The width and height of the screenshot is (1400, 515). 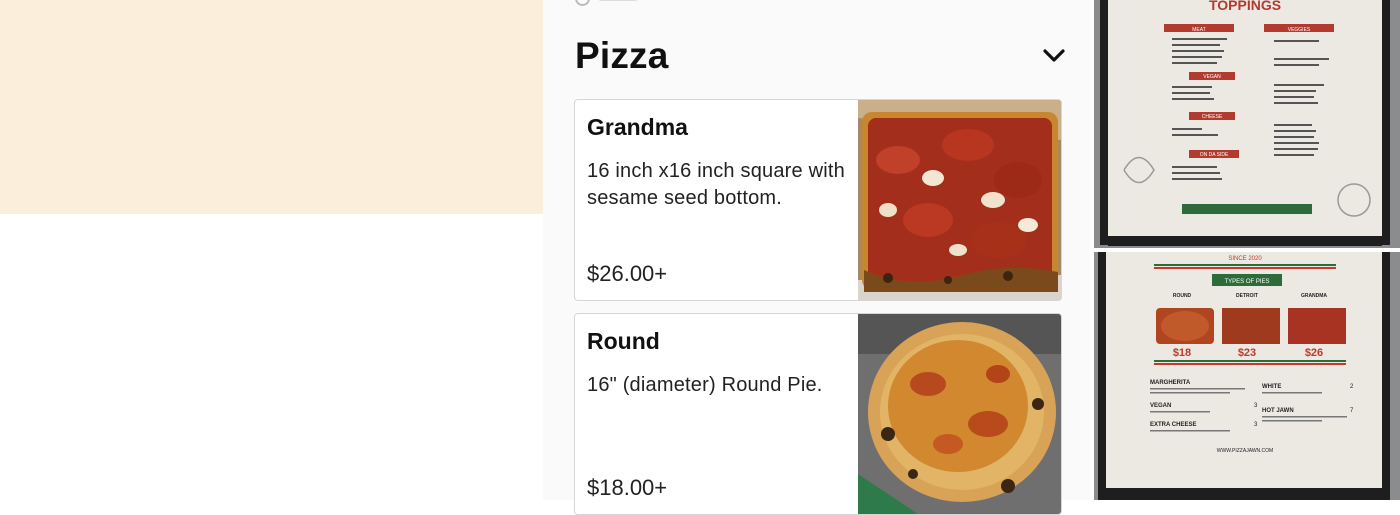 What do you see at coordinates (818, 414) in the screenshot?
I see `menu-item-round: Round 16" (diameter) Round Pie. $18.00+` at bounding box center [818, 414].